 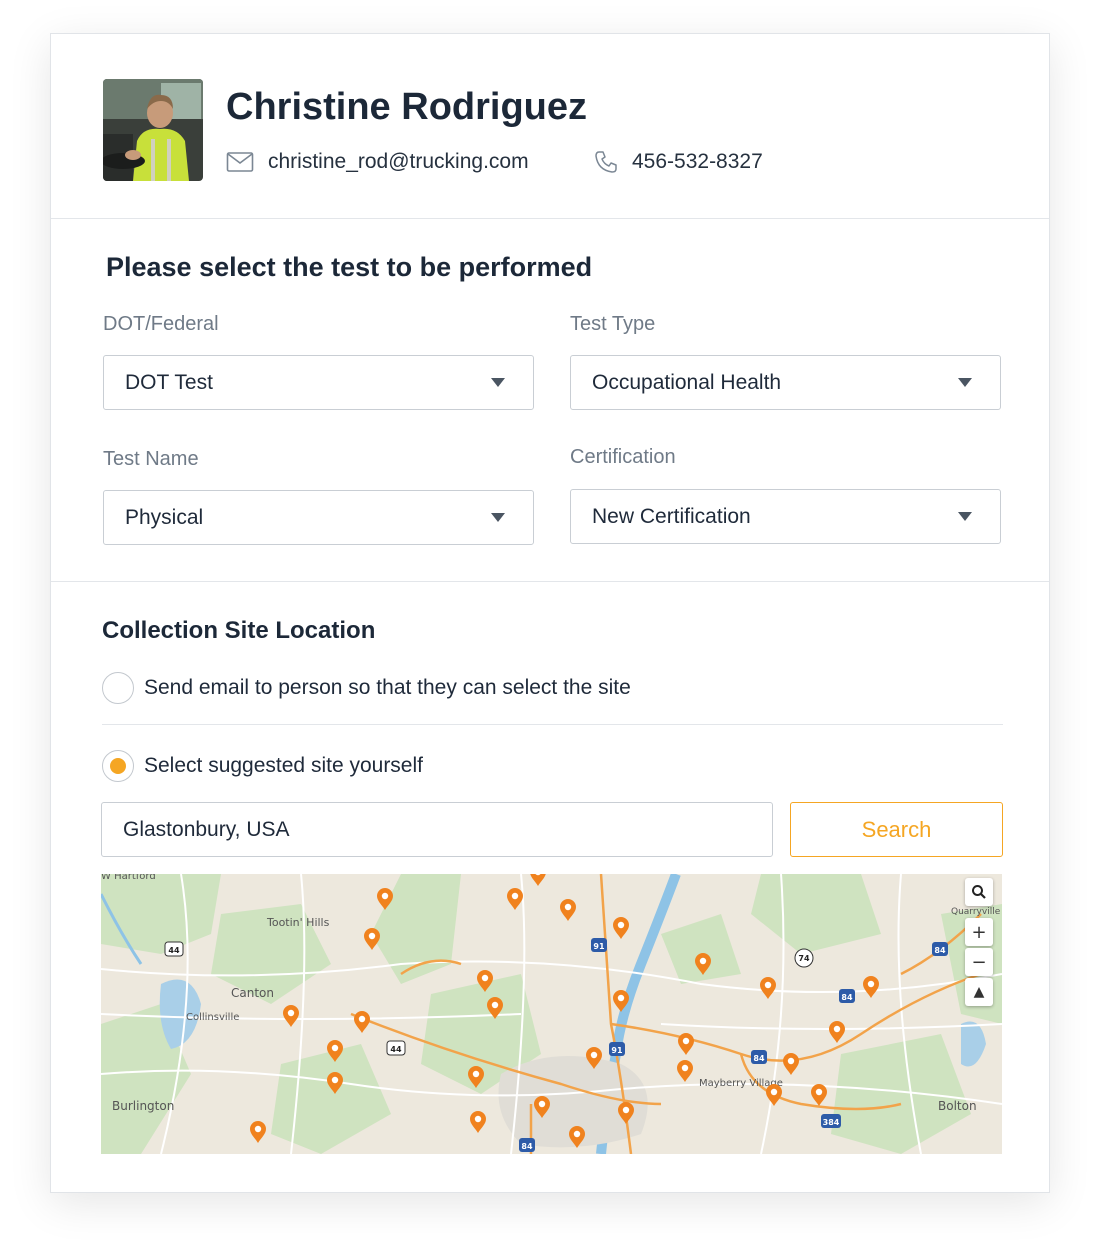 I want to click on radio-option-self-label: Select suggested site yourself, so click(x=283, y=765).